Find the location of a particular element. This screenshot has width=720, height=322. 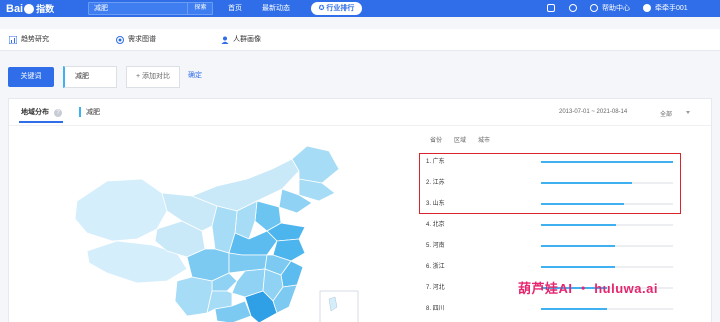

ranking-label: 6. 浙江 is located at coordinates (435, 267).